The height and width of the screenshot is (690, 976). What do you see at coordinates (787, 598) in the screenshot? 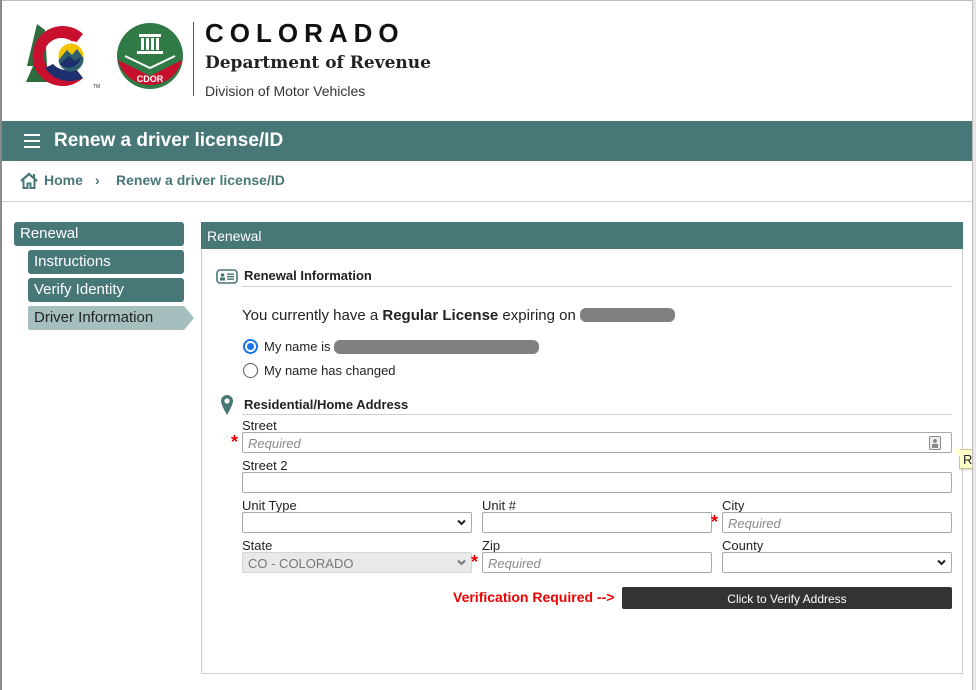
I see `verify-address-button: Click to Verify Address` at bounding box center [787, 598].